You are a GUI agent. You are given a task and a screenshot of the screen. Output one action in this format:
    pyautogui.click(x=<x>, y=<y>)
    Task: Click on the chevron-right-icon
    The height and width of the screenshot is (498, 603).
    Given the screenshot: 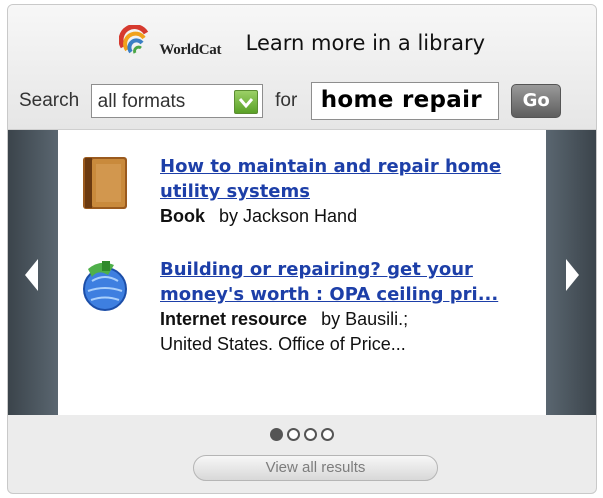 What is the action you would take?
    pyautogui.click(x=572, y=275)
    